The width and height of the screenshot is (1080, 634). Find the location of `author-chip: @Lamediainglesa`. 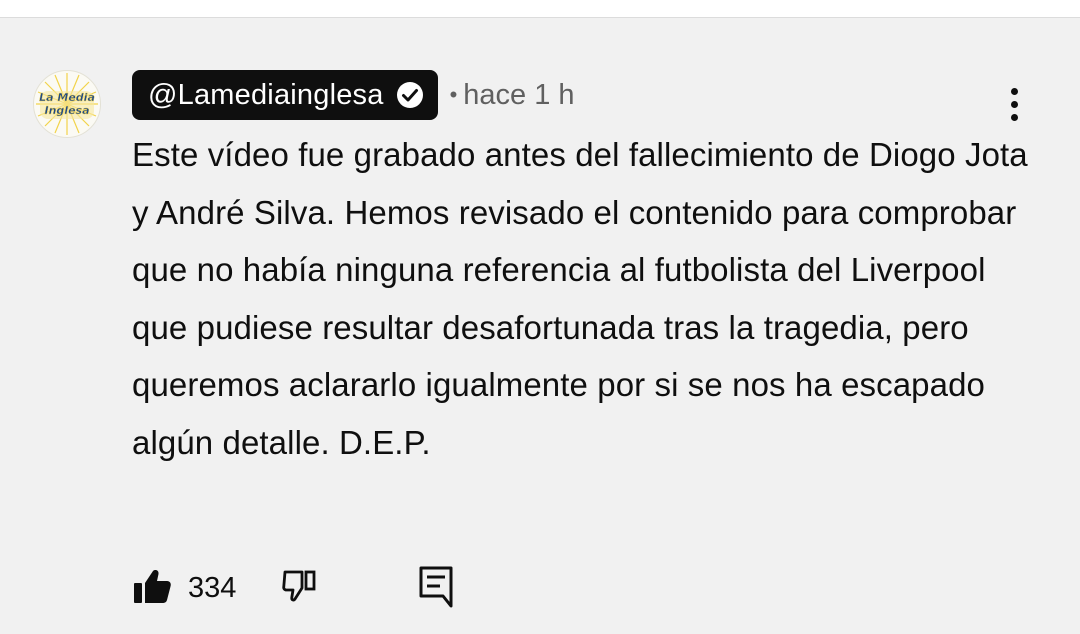

author-chip: @Lamediainglesa is located at coordinates (285, 95).